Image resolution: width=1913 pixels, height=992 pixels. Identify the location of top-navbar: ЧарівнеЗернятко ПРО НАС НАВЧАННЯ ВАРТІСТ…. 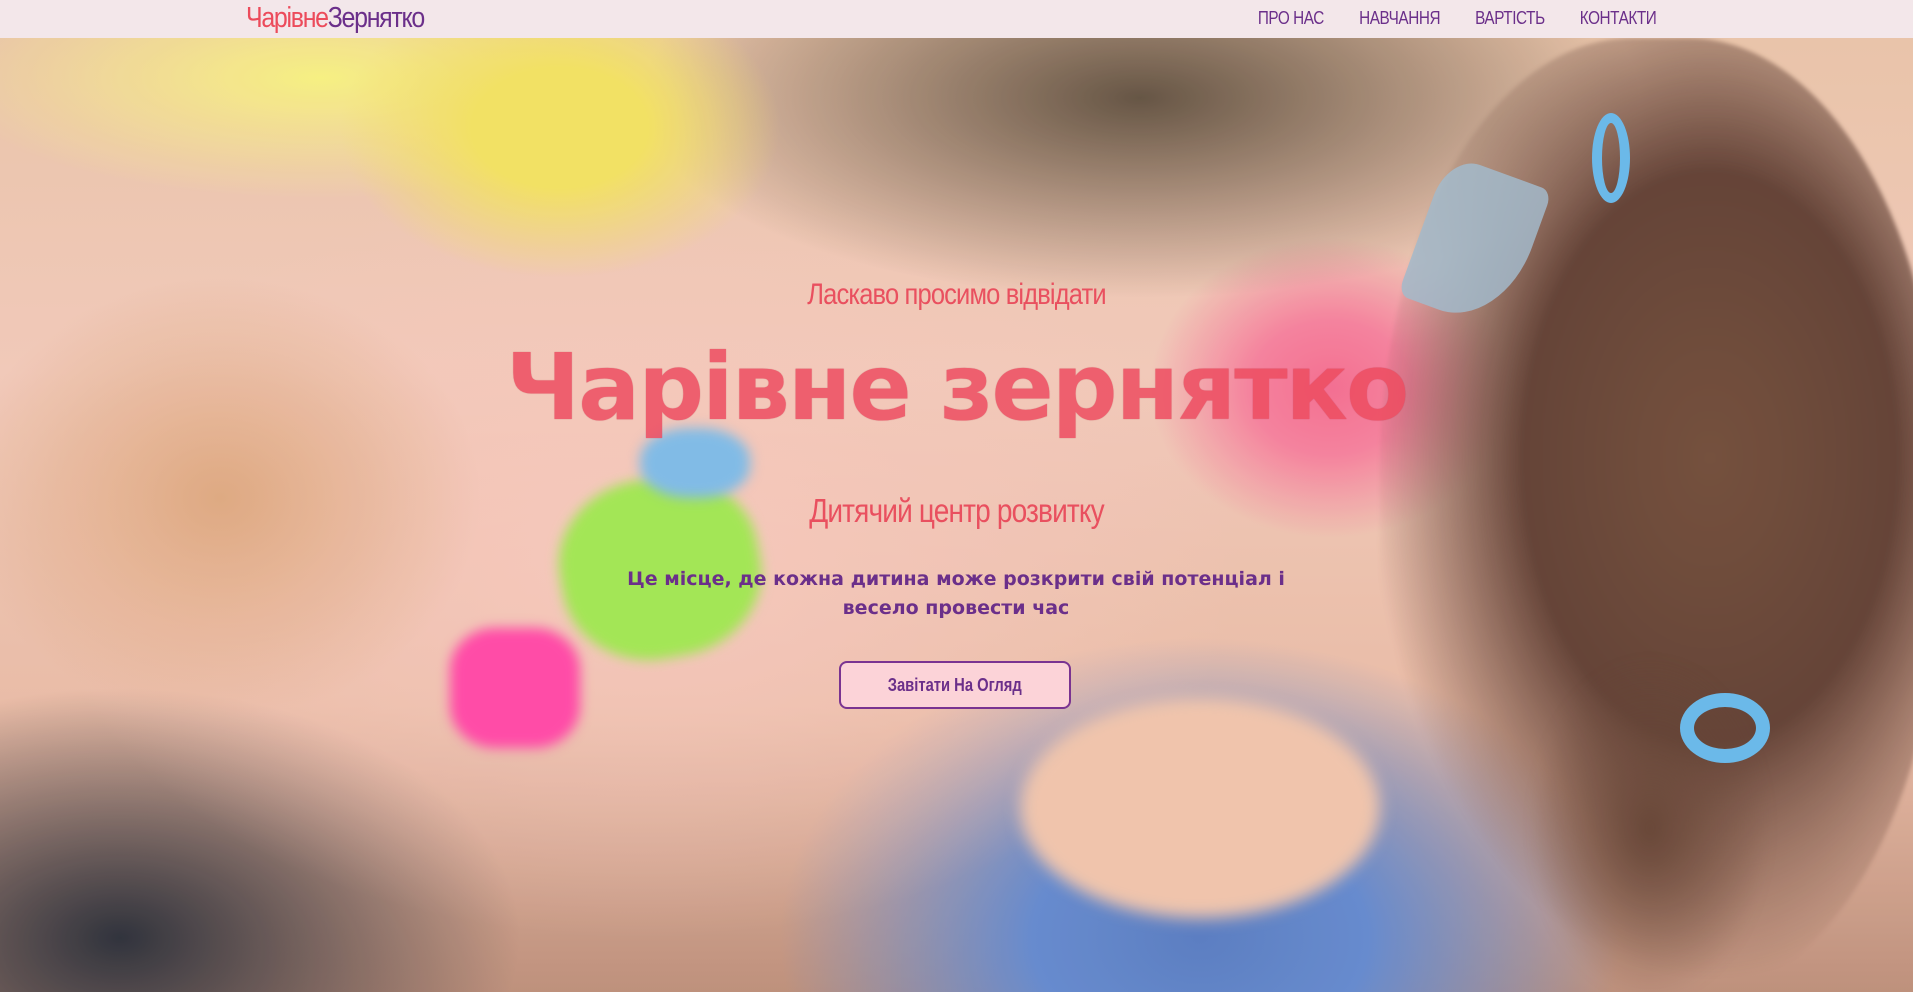
(956, 19).